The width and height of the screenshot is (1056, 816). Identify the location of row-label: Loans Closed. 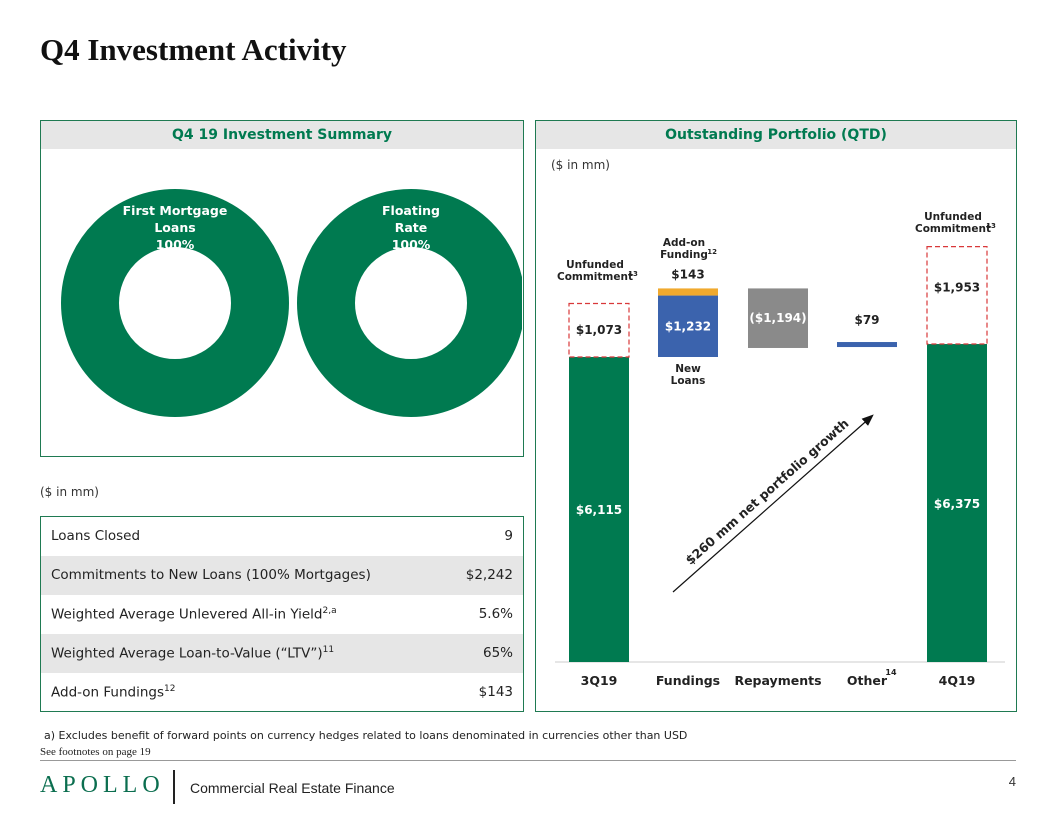
(96, 536).